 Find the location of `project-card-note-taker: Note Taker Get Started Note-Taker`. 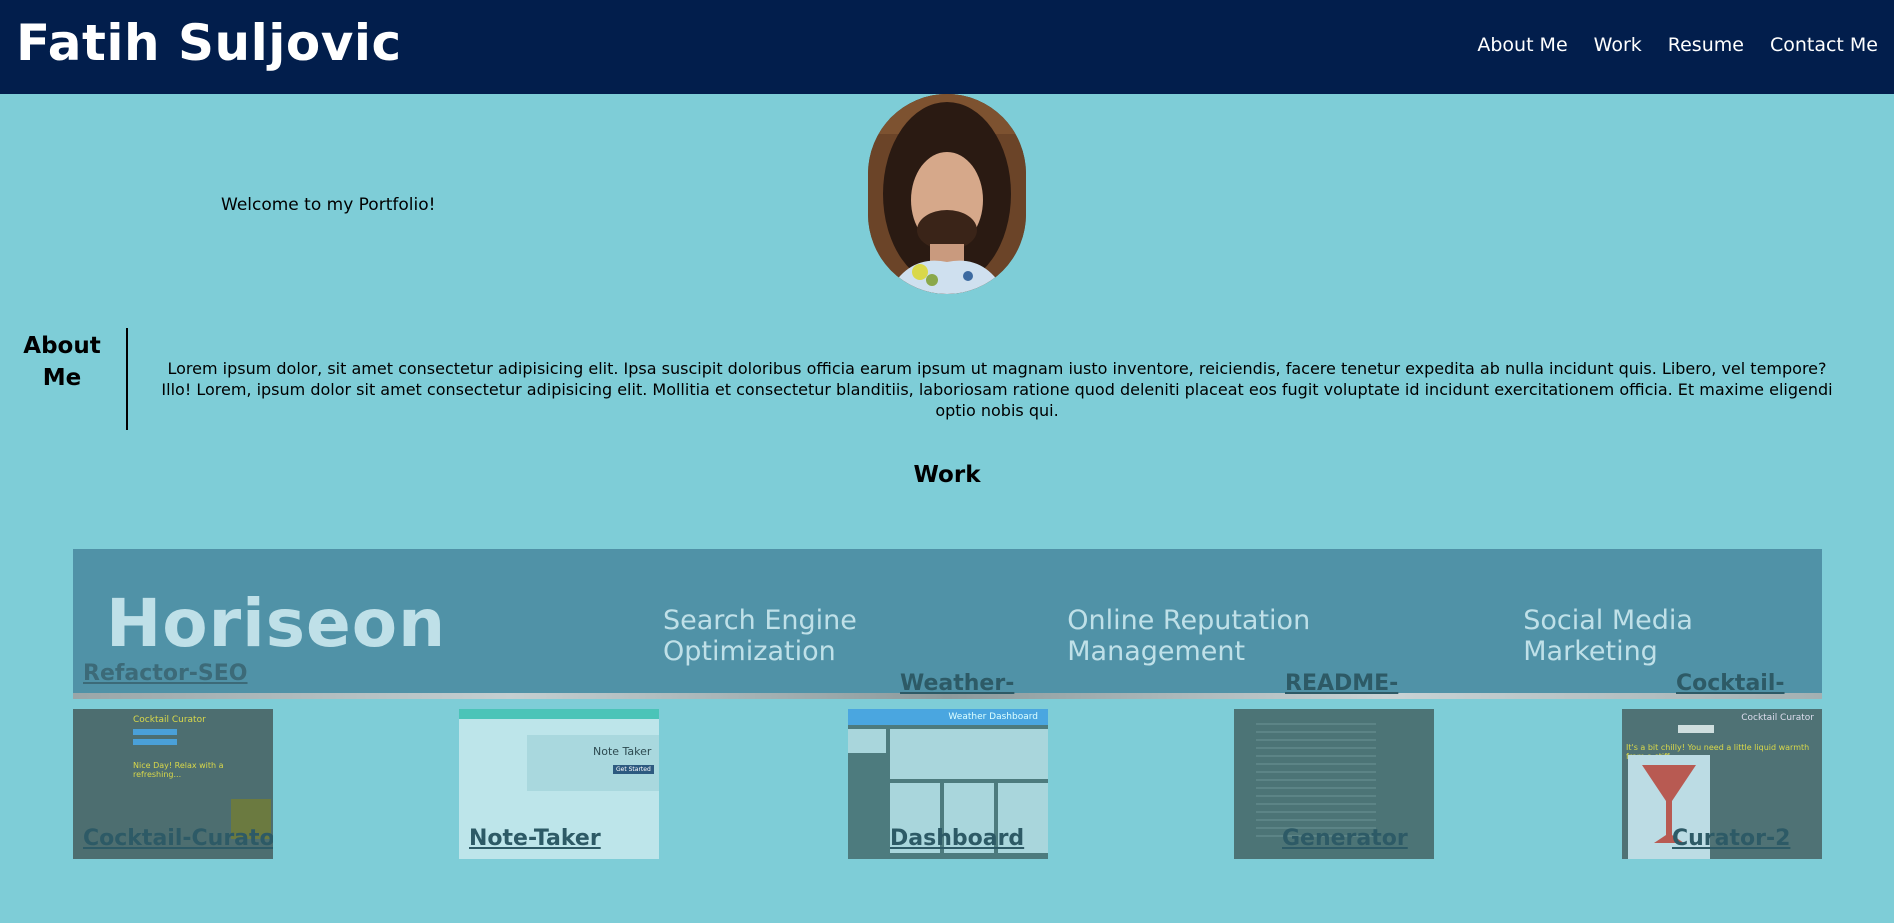

project-card-note-taker: Note Taker Get Started Note-Taker is located at coordinates (559, 784).